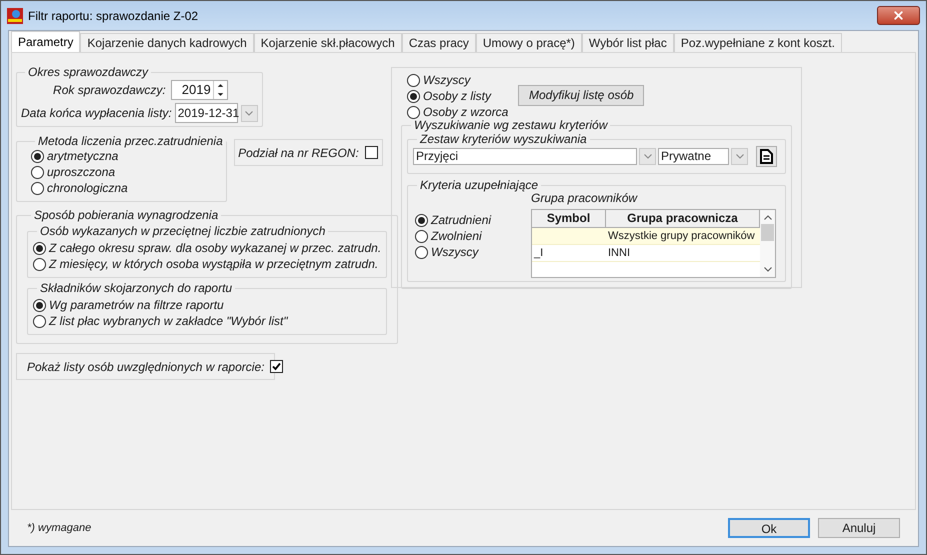  I want to click on tab: Parametry, so click(45, 41).